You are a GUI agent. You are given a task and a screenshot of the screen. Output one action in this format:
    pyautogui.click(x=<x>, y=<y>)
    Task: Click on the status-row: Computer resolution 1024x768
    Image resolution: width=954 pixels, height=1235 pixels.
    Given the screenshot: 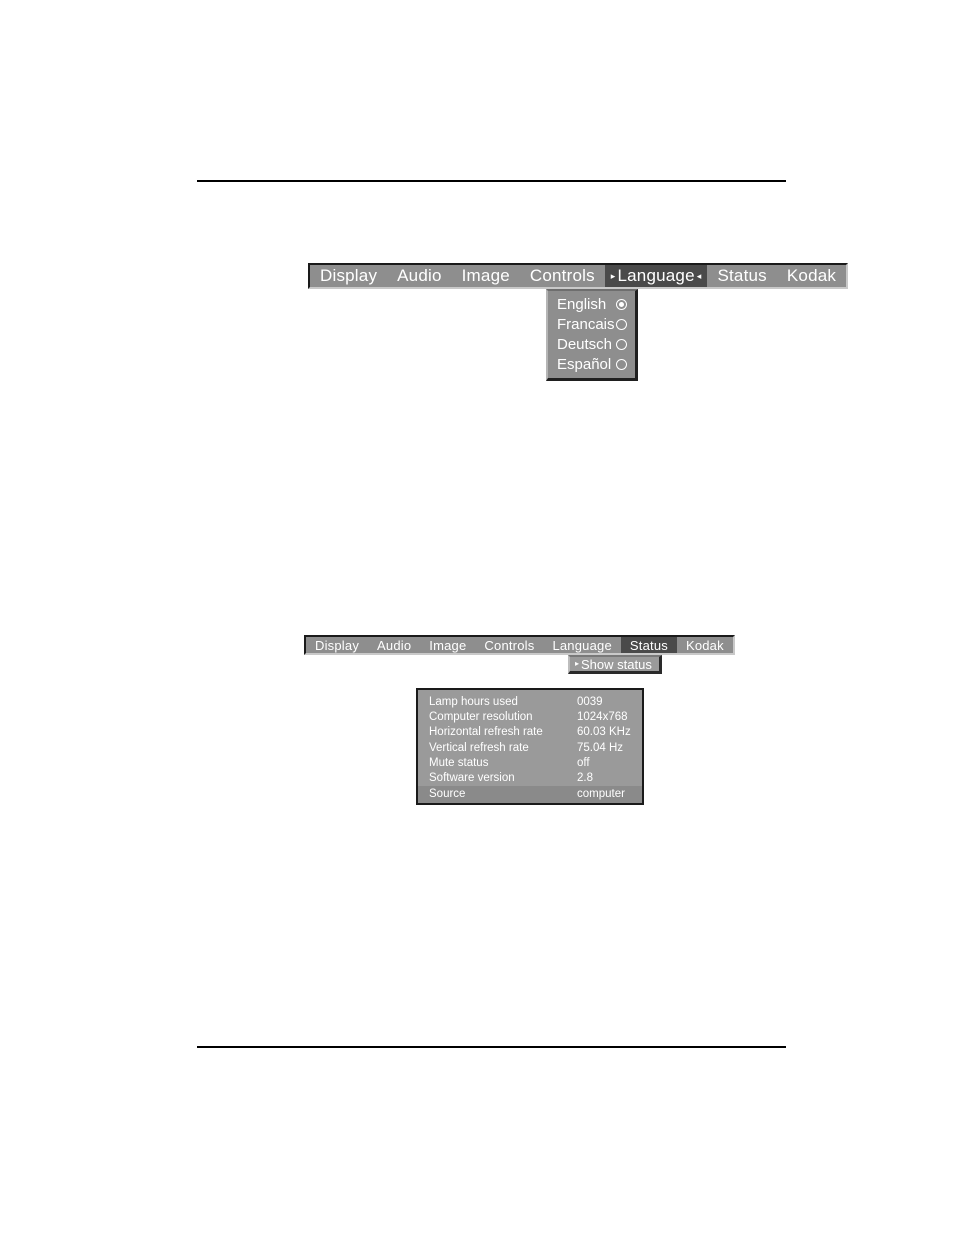 What is the action you would take?
    pyautogui.click(x=530, y=716)
    